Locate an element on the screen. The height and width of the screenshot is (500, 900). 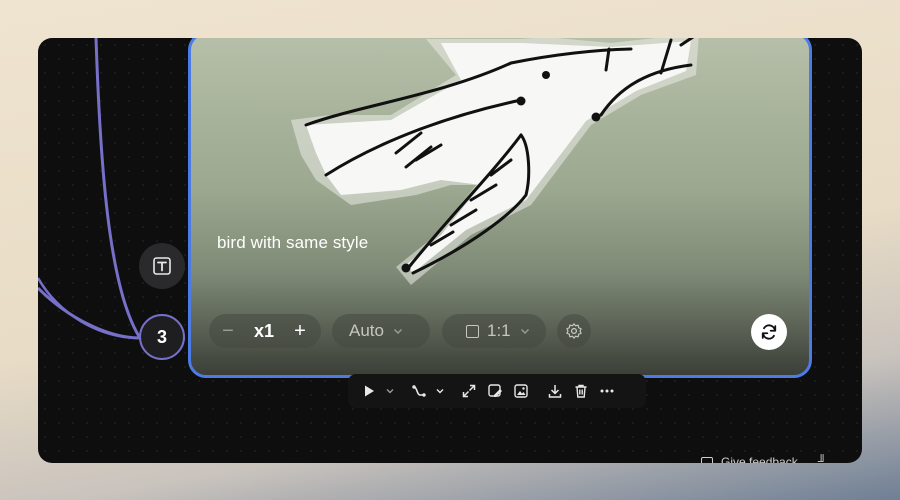
edit-image-icon is located at coordinates (495, 390).